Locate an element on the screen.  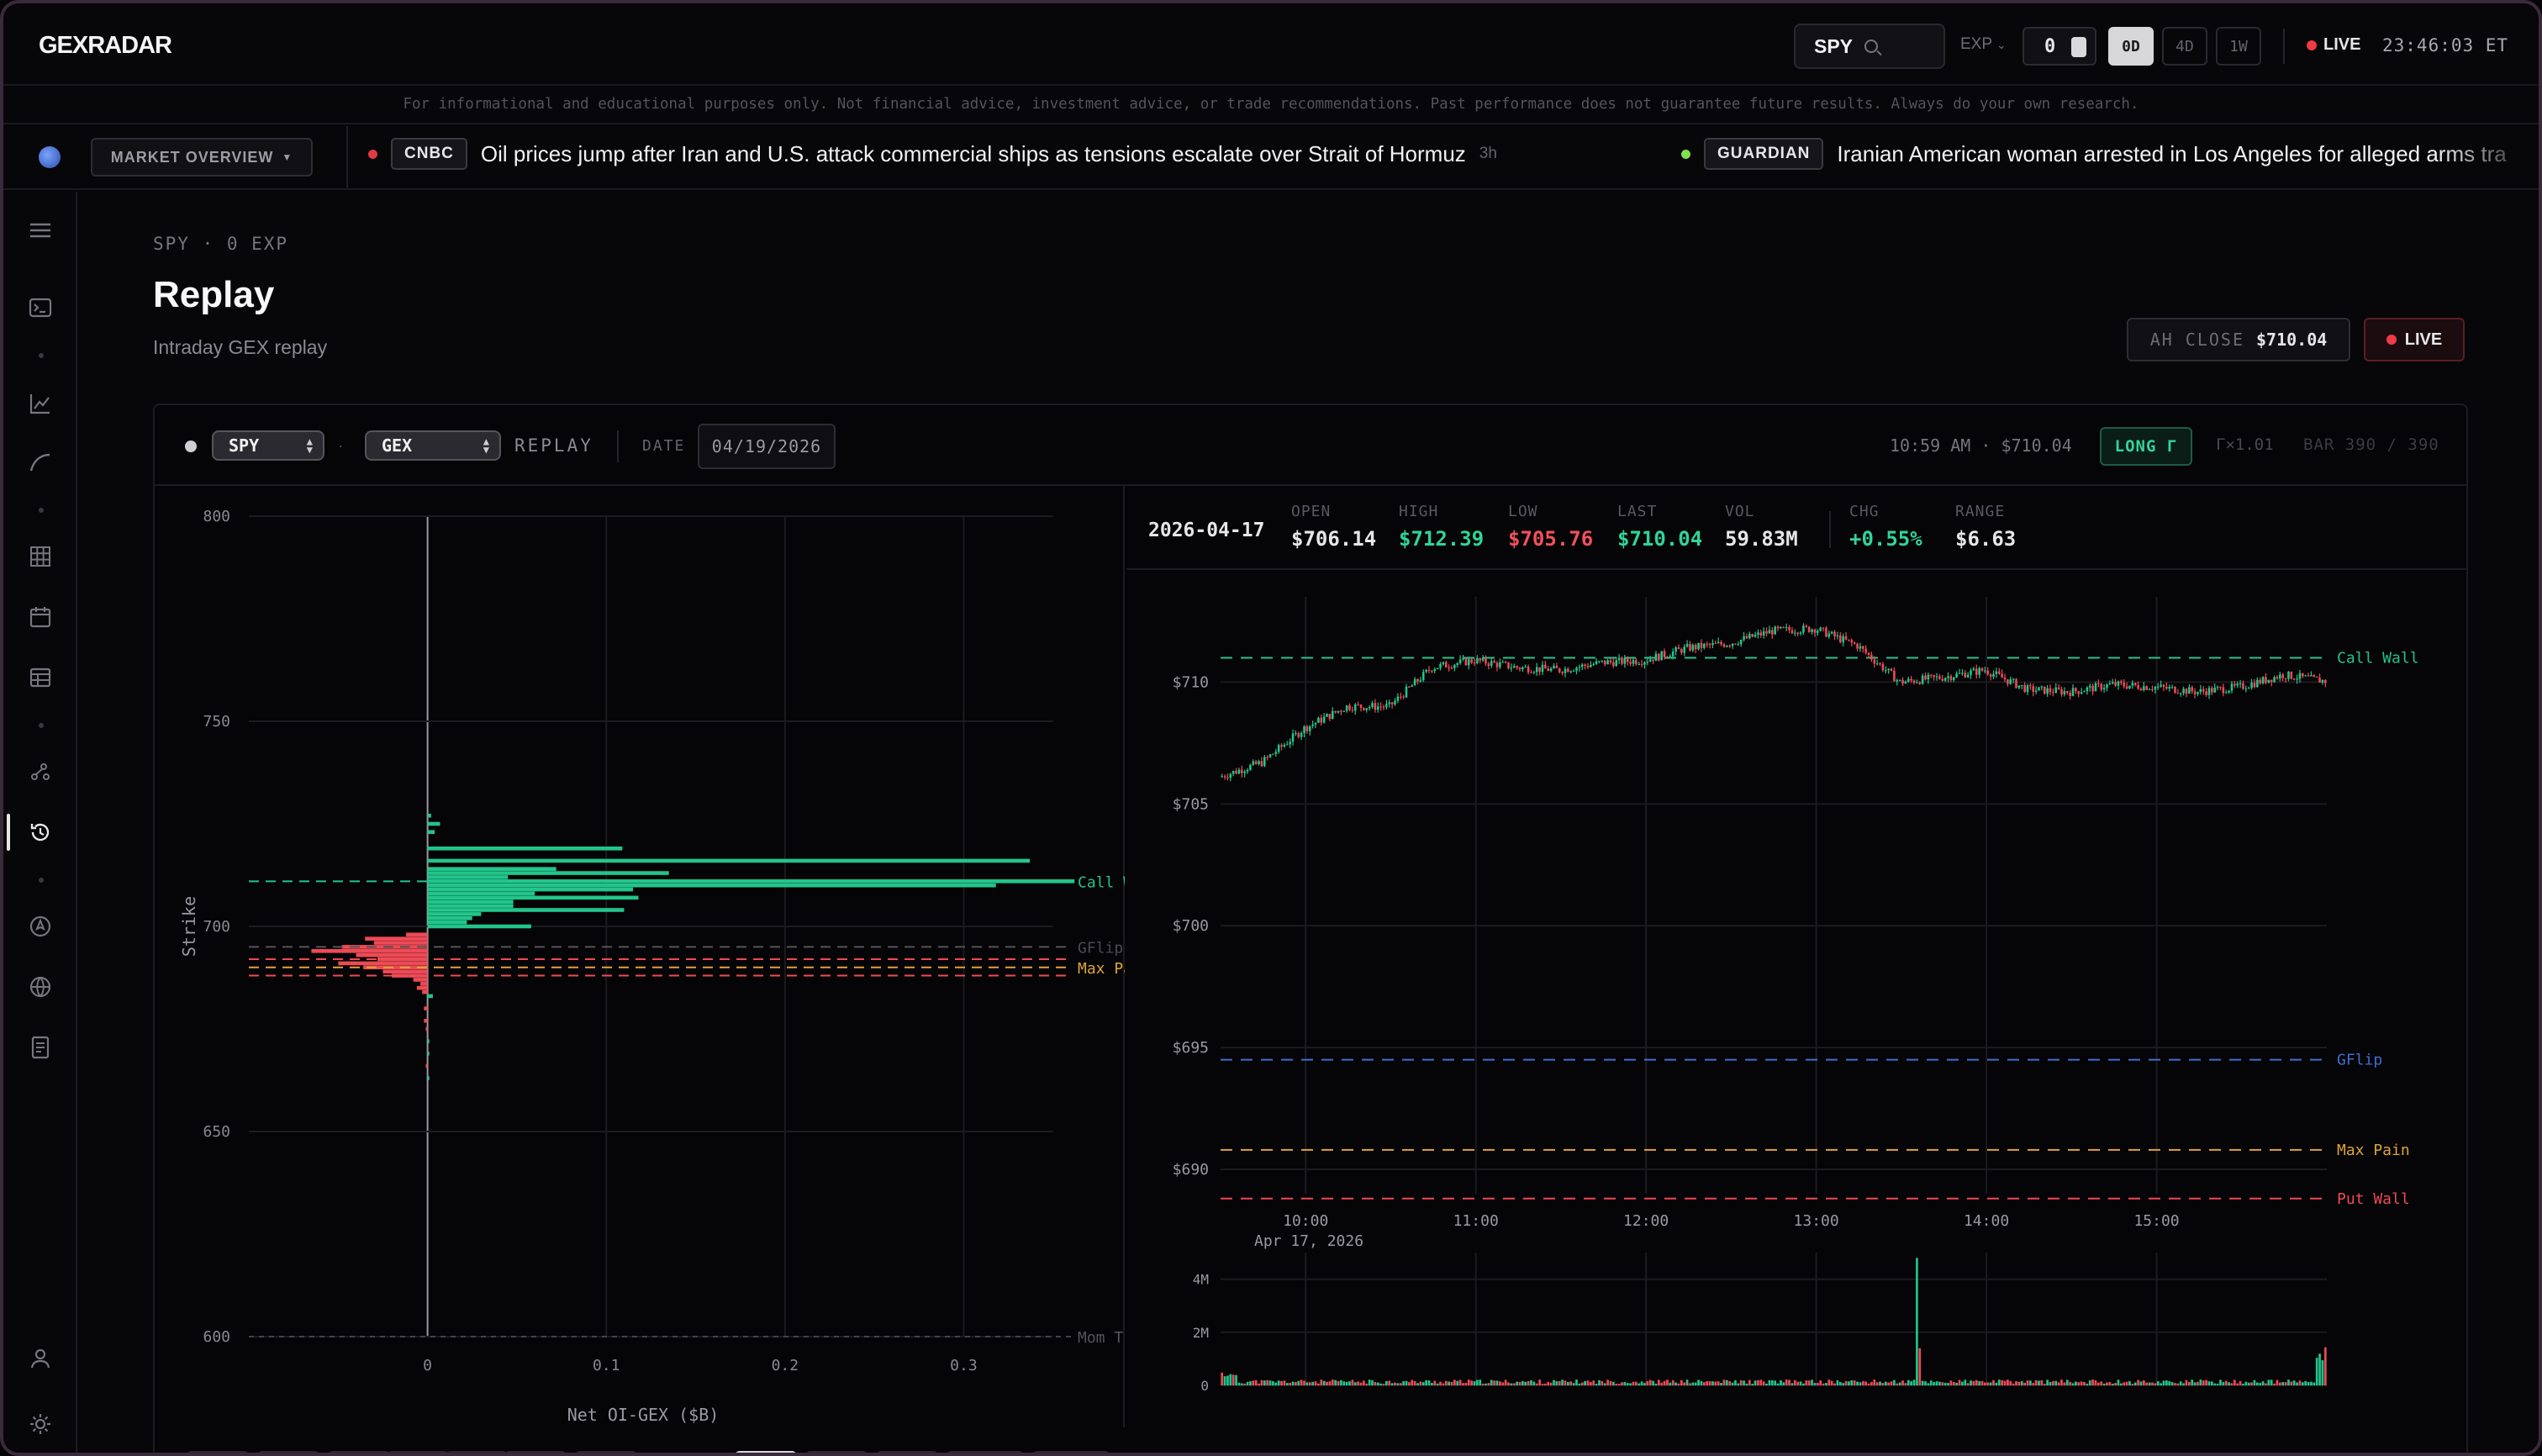
toolbar-tab-active is located at coordinates (766, 1452).